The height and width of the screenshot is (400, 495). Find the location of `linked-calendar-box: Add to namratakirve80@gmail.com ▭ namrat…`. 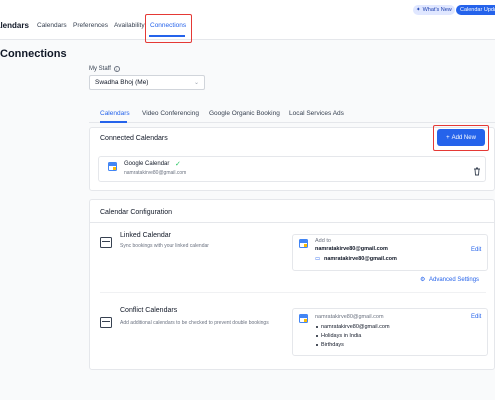

linked-calendar-box: Add to namratakirve80@gmail.com ▭ namrat… is located at coordinates (390, 252).